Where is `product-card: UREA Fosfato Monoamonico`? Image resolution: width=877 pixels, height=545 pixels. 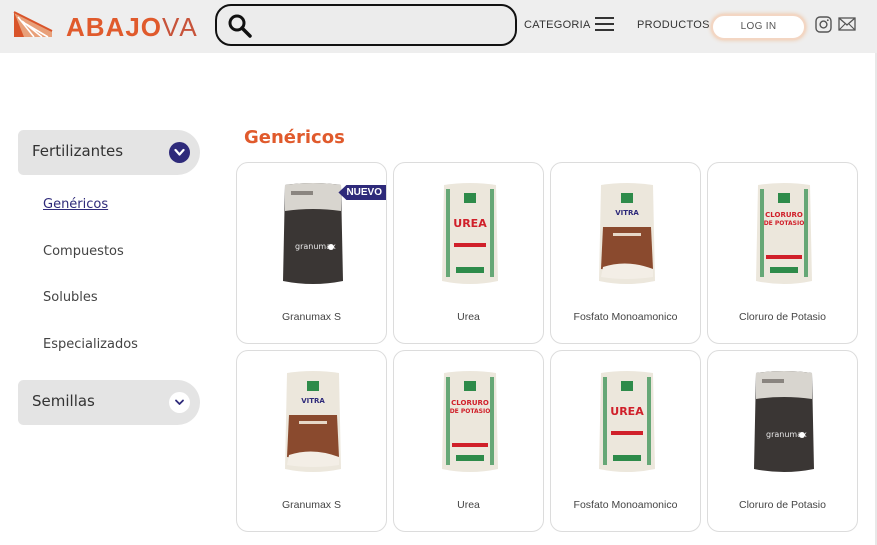
product-card: UREA Fosfato Monoamonico is located at coordinates (625, 441).